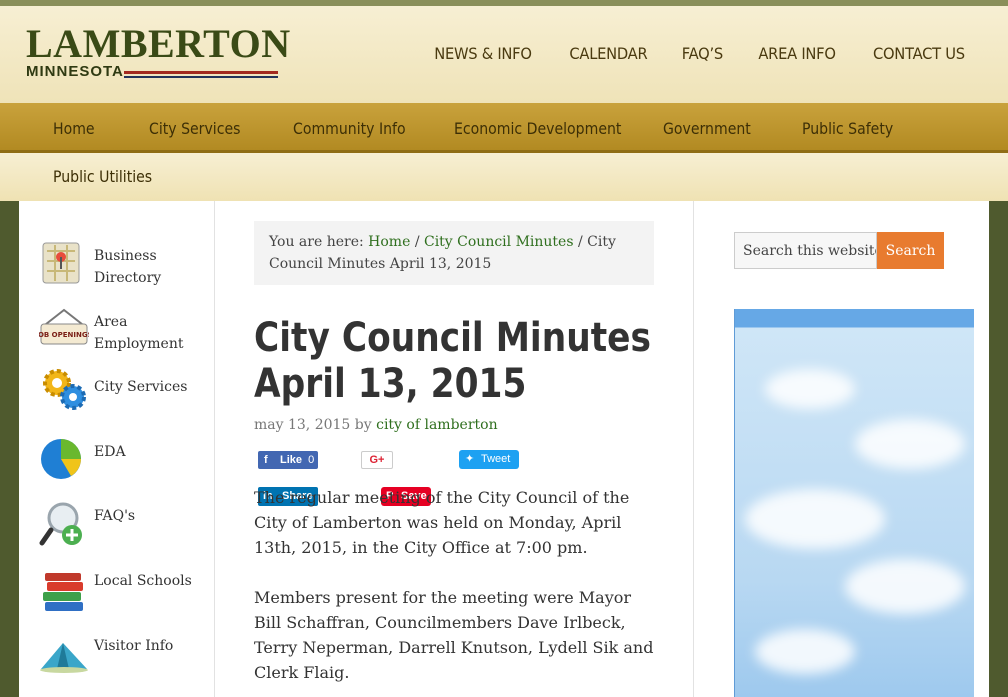 The height and width of the screenshot is (697, 1008). What do you see at coordinates (854, 503) in the screenshot?
I see `sky-banner-image` at bounding box center [854, 503].